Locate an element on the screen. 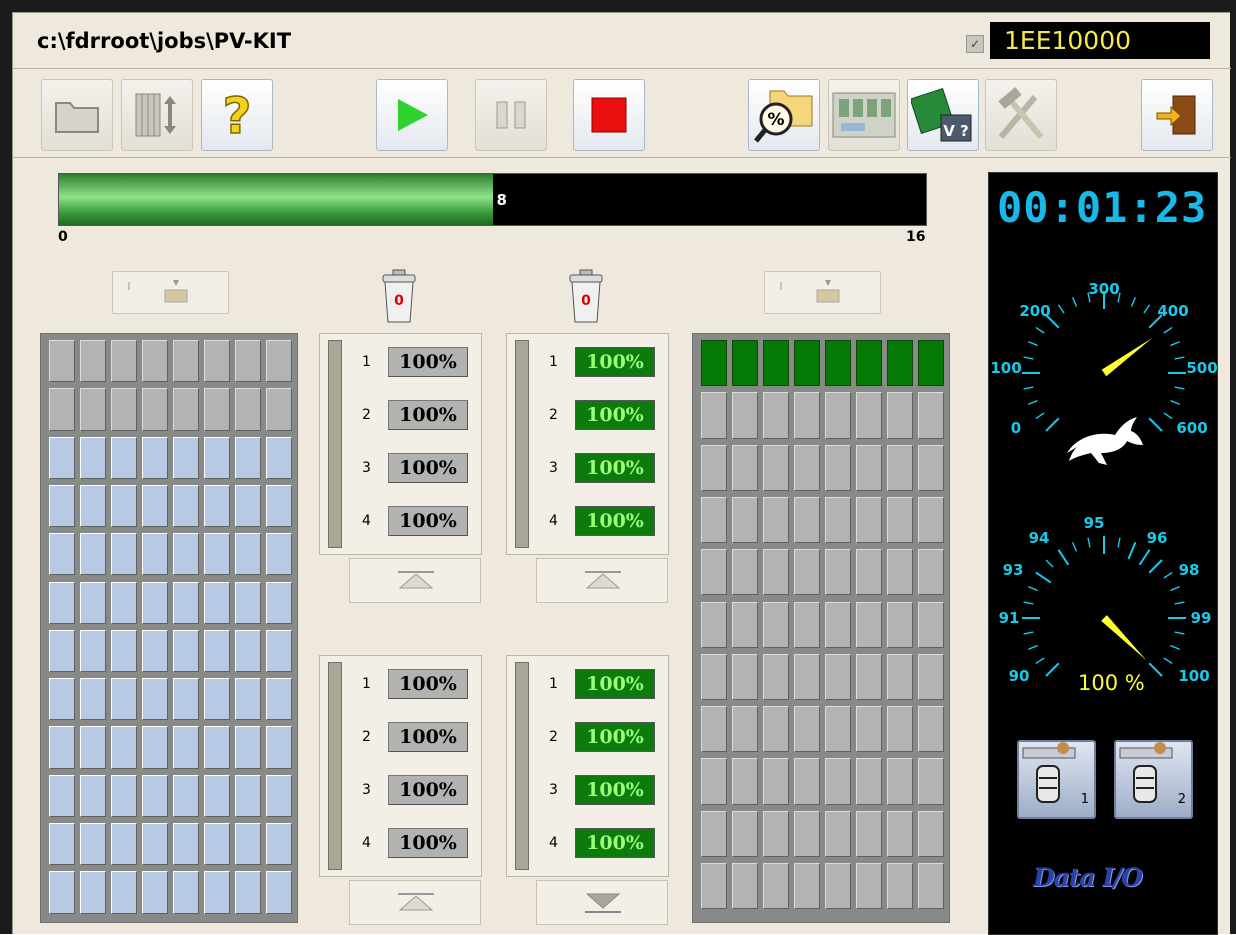  stop-button is located at coordinates (609, 115).